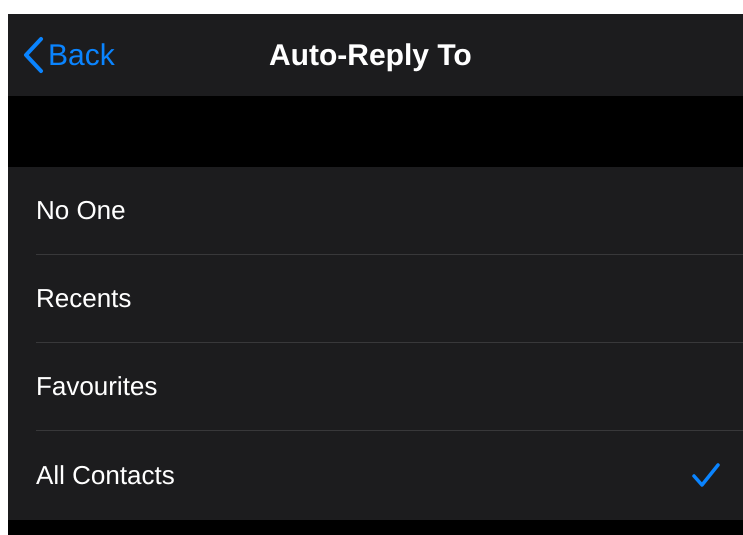  What do you see at coordinates (706, 475) in the screenshot?
I see `checkmark-icon` at bounding box center [706, 475].